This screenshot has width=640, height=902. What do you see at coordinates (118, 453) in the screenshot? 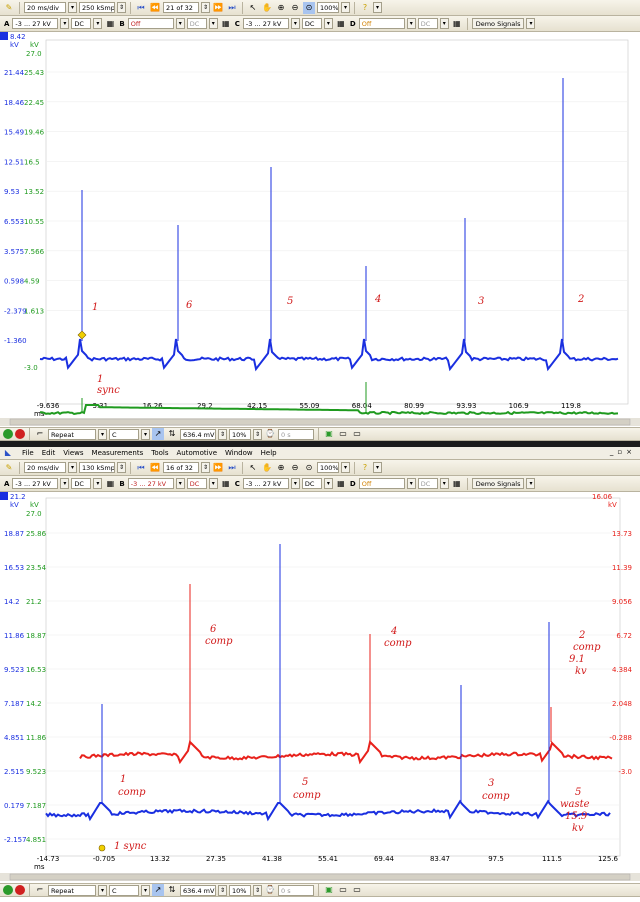
I see `menu-measurements: Measurements` at bounding box center [118, 453].